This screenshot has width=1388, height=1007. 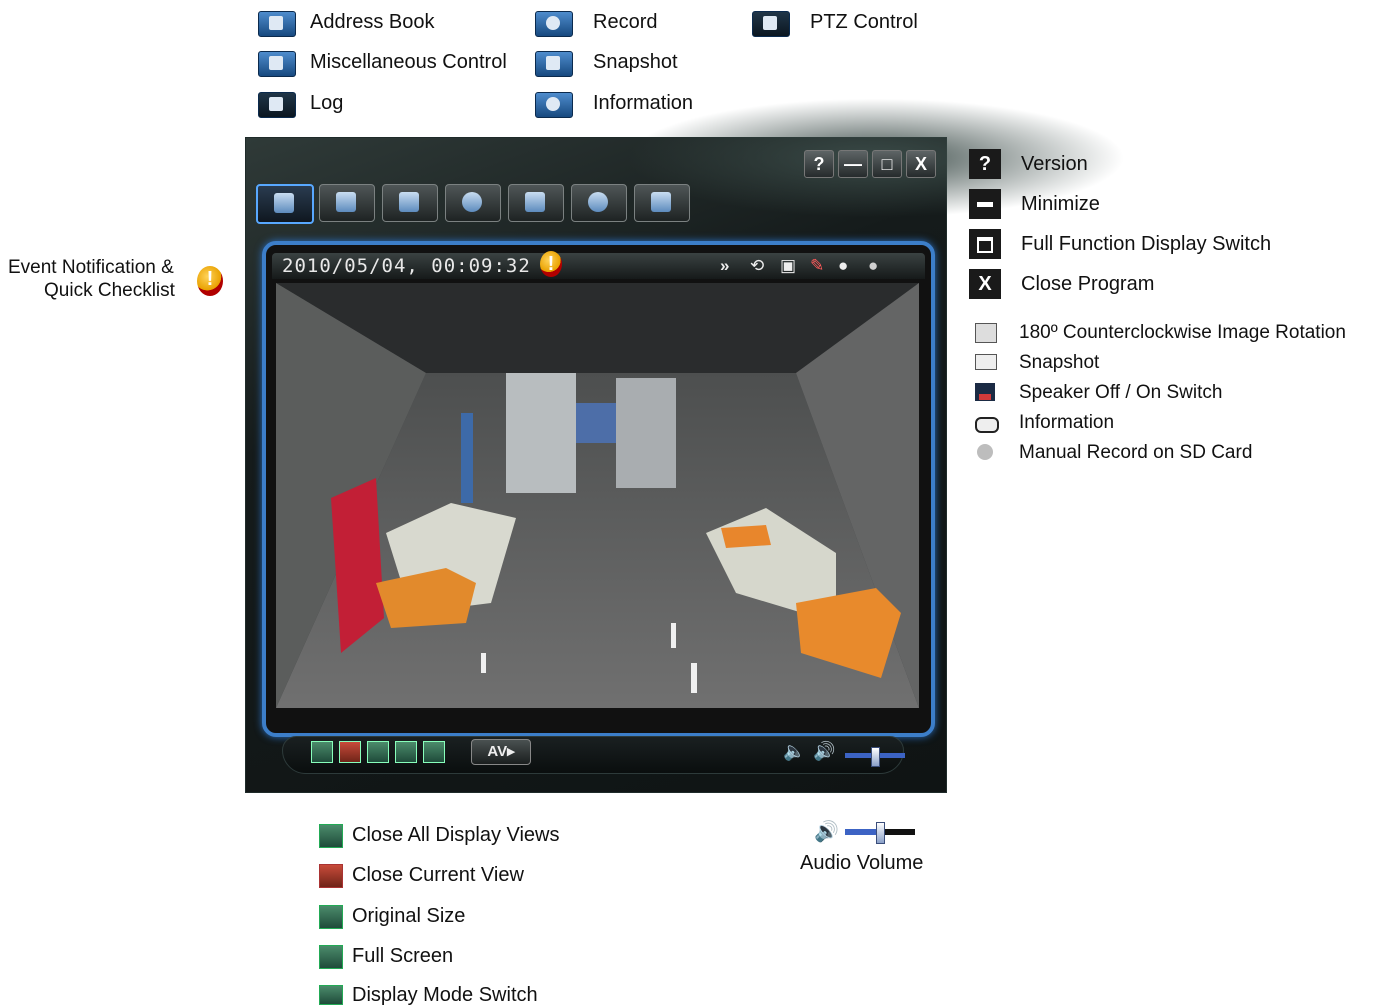 What do you see at coordinates (843, 266) in the screenshot?
I see `information-bubble-icon: ●` at bounding box center [843, 266].